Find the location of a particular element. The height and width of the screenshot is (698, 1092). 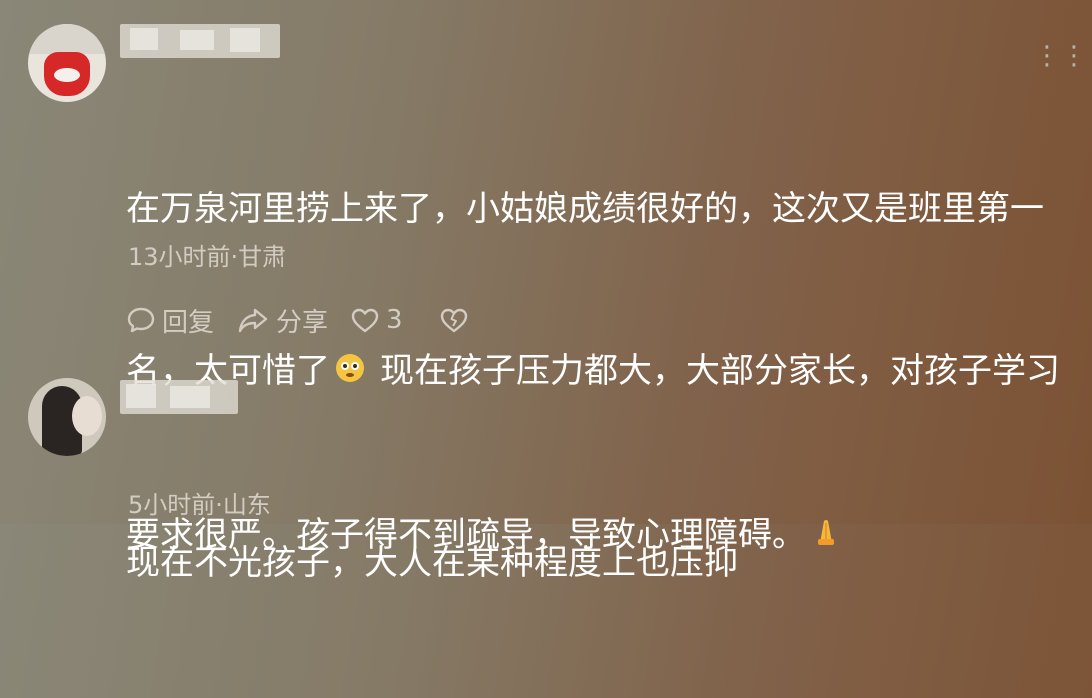

comment-actions: 回复 分享 3 is located at coordinates (308, 320).